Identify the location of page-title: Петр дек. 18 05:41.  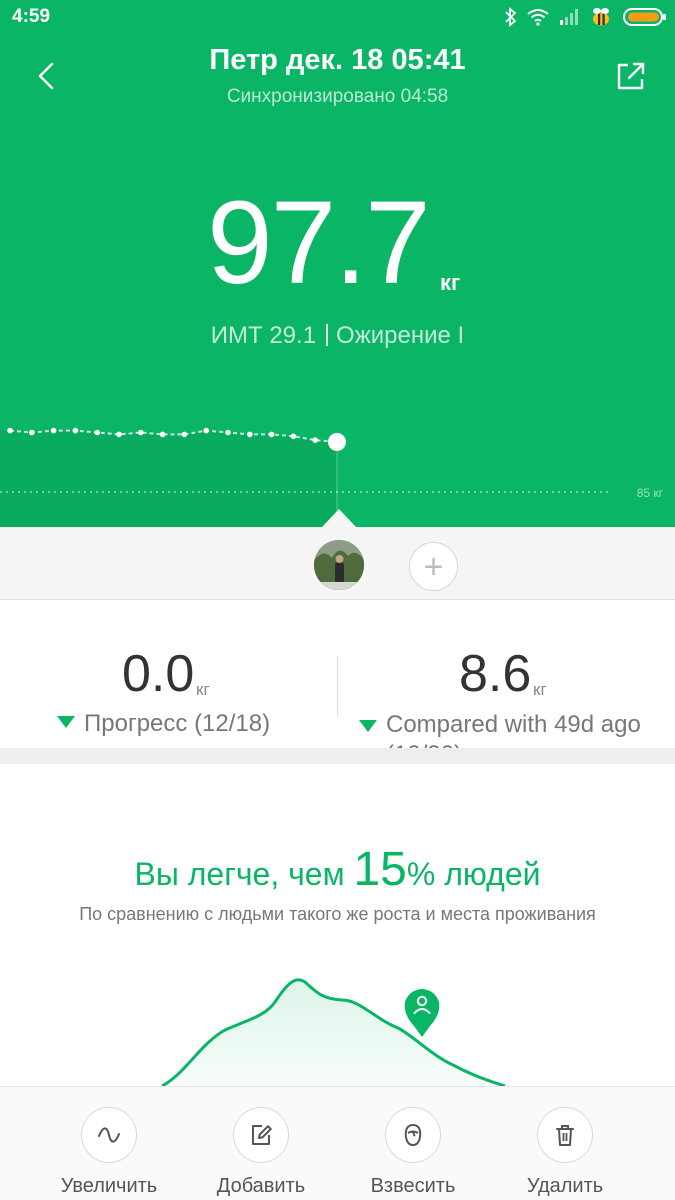
(337, 60).